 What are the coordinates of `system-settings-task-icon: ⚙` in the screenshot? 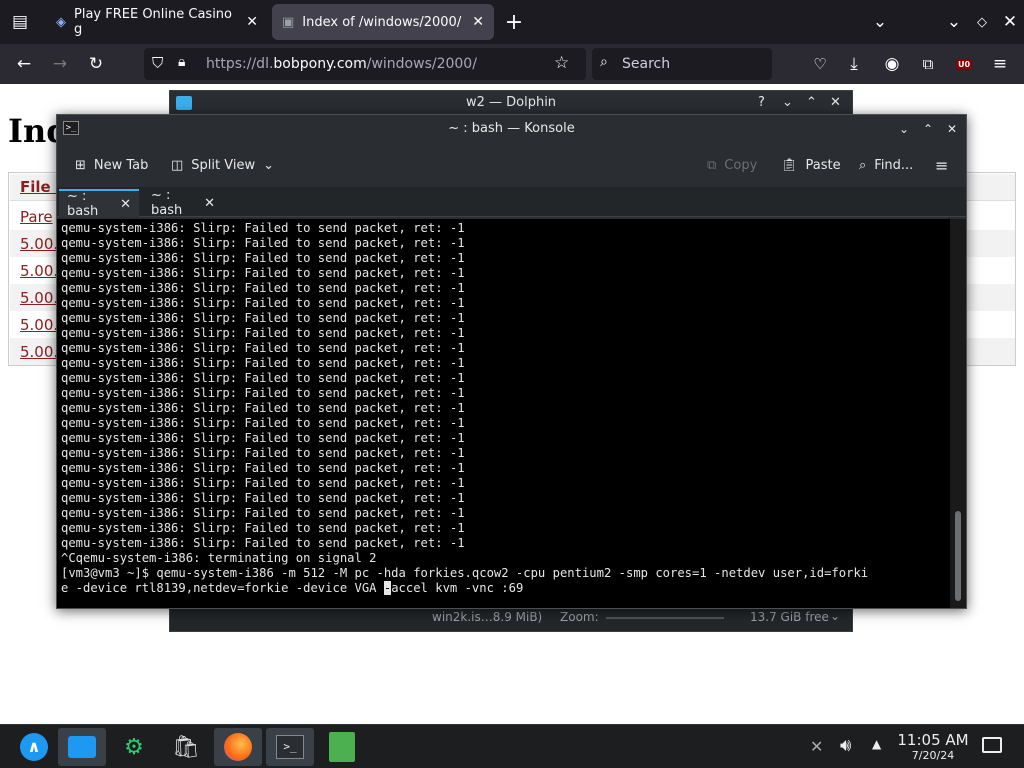 It's located at (134, 747).